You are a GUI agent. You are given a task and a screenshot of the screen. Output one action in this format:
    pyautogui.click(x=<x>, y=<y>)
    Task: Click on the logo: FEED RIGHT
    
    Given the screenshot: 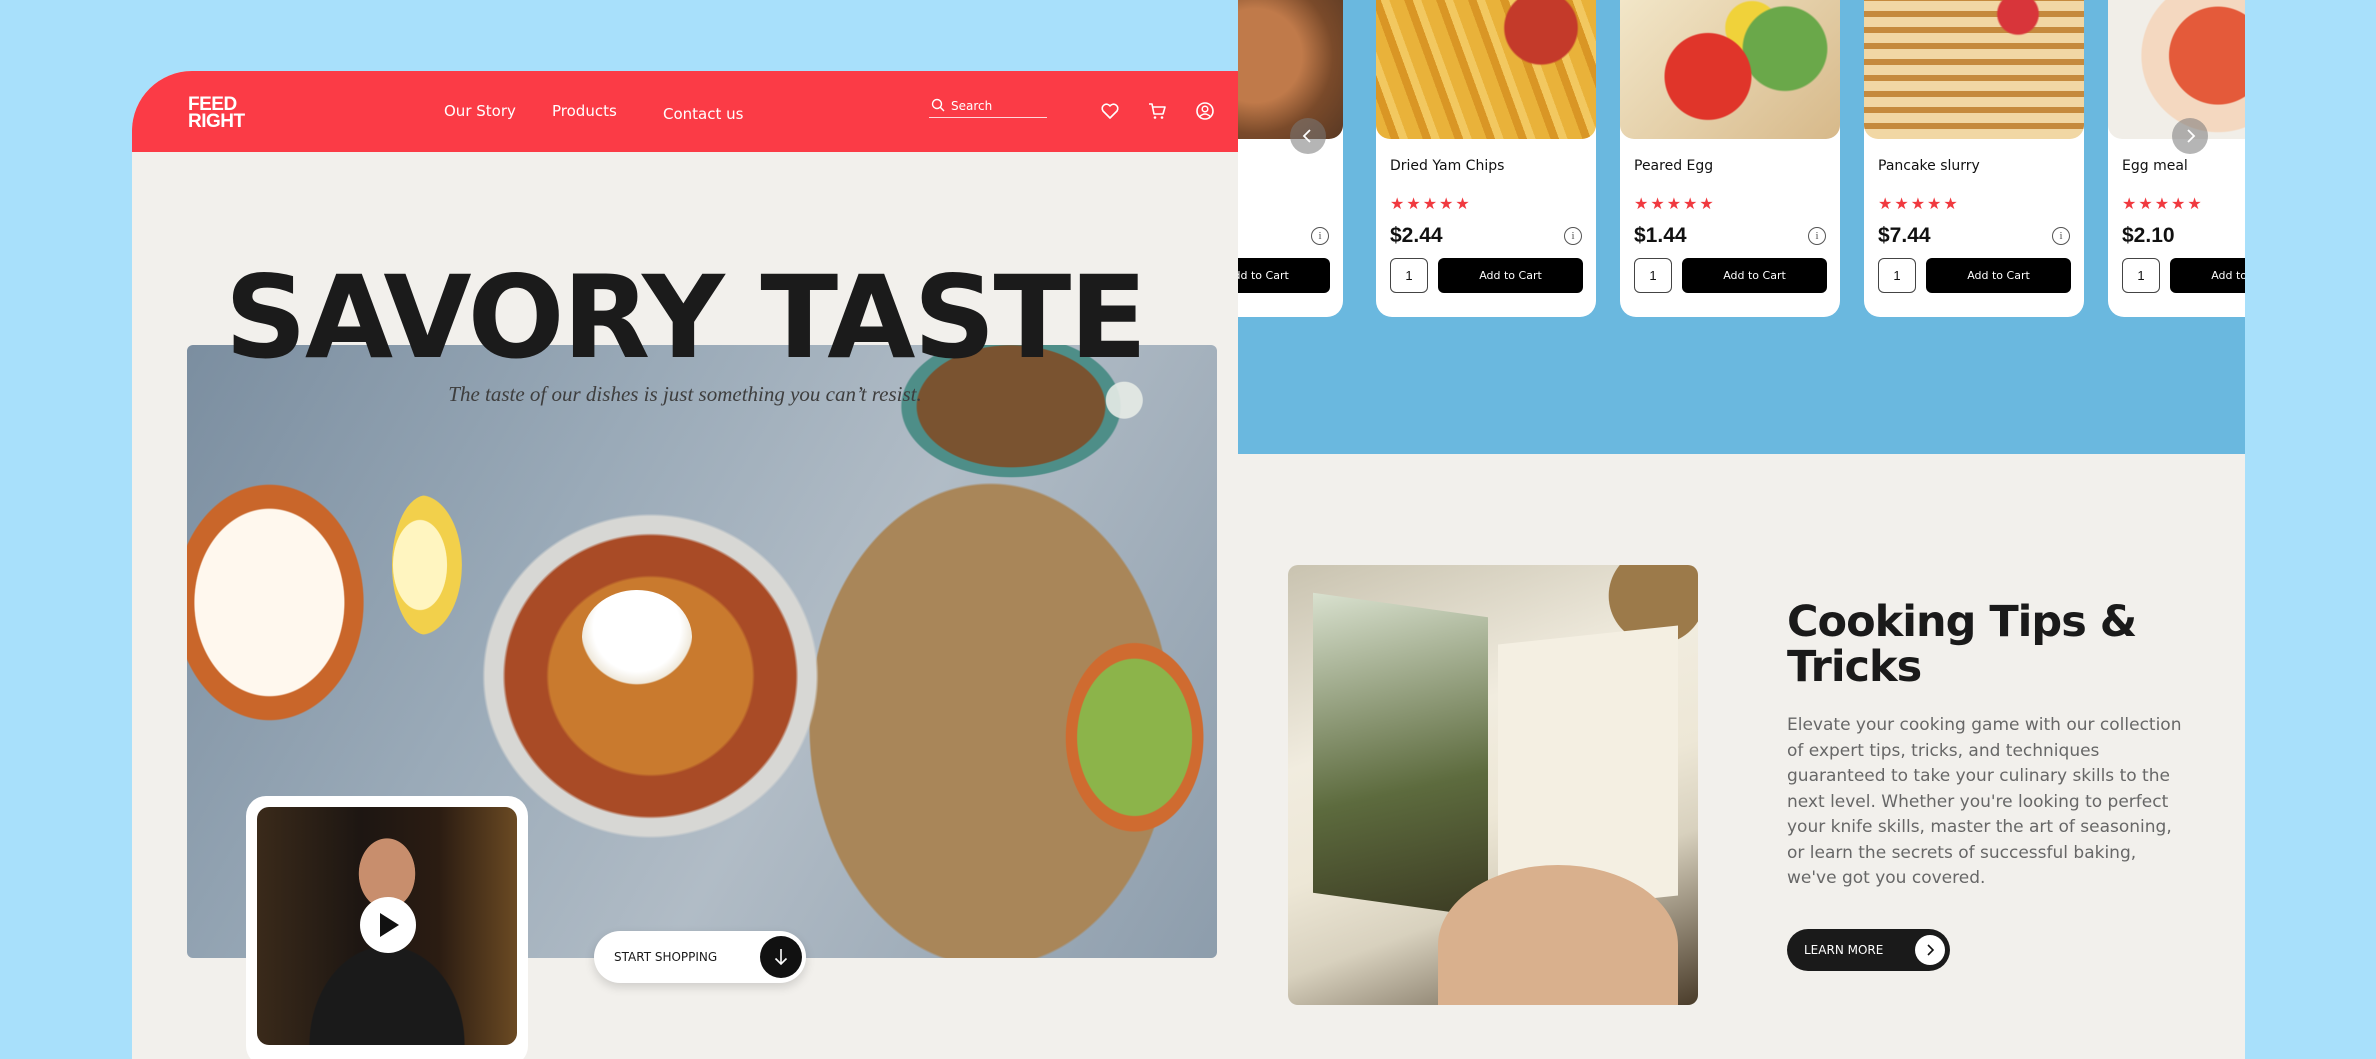 What is the action you would take?
    pyautogui.click(x=216, y=113)
    